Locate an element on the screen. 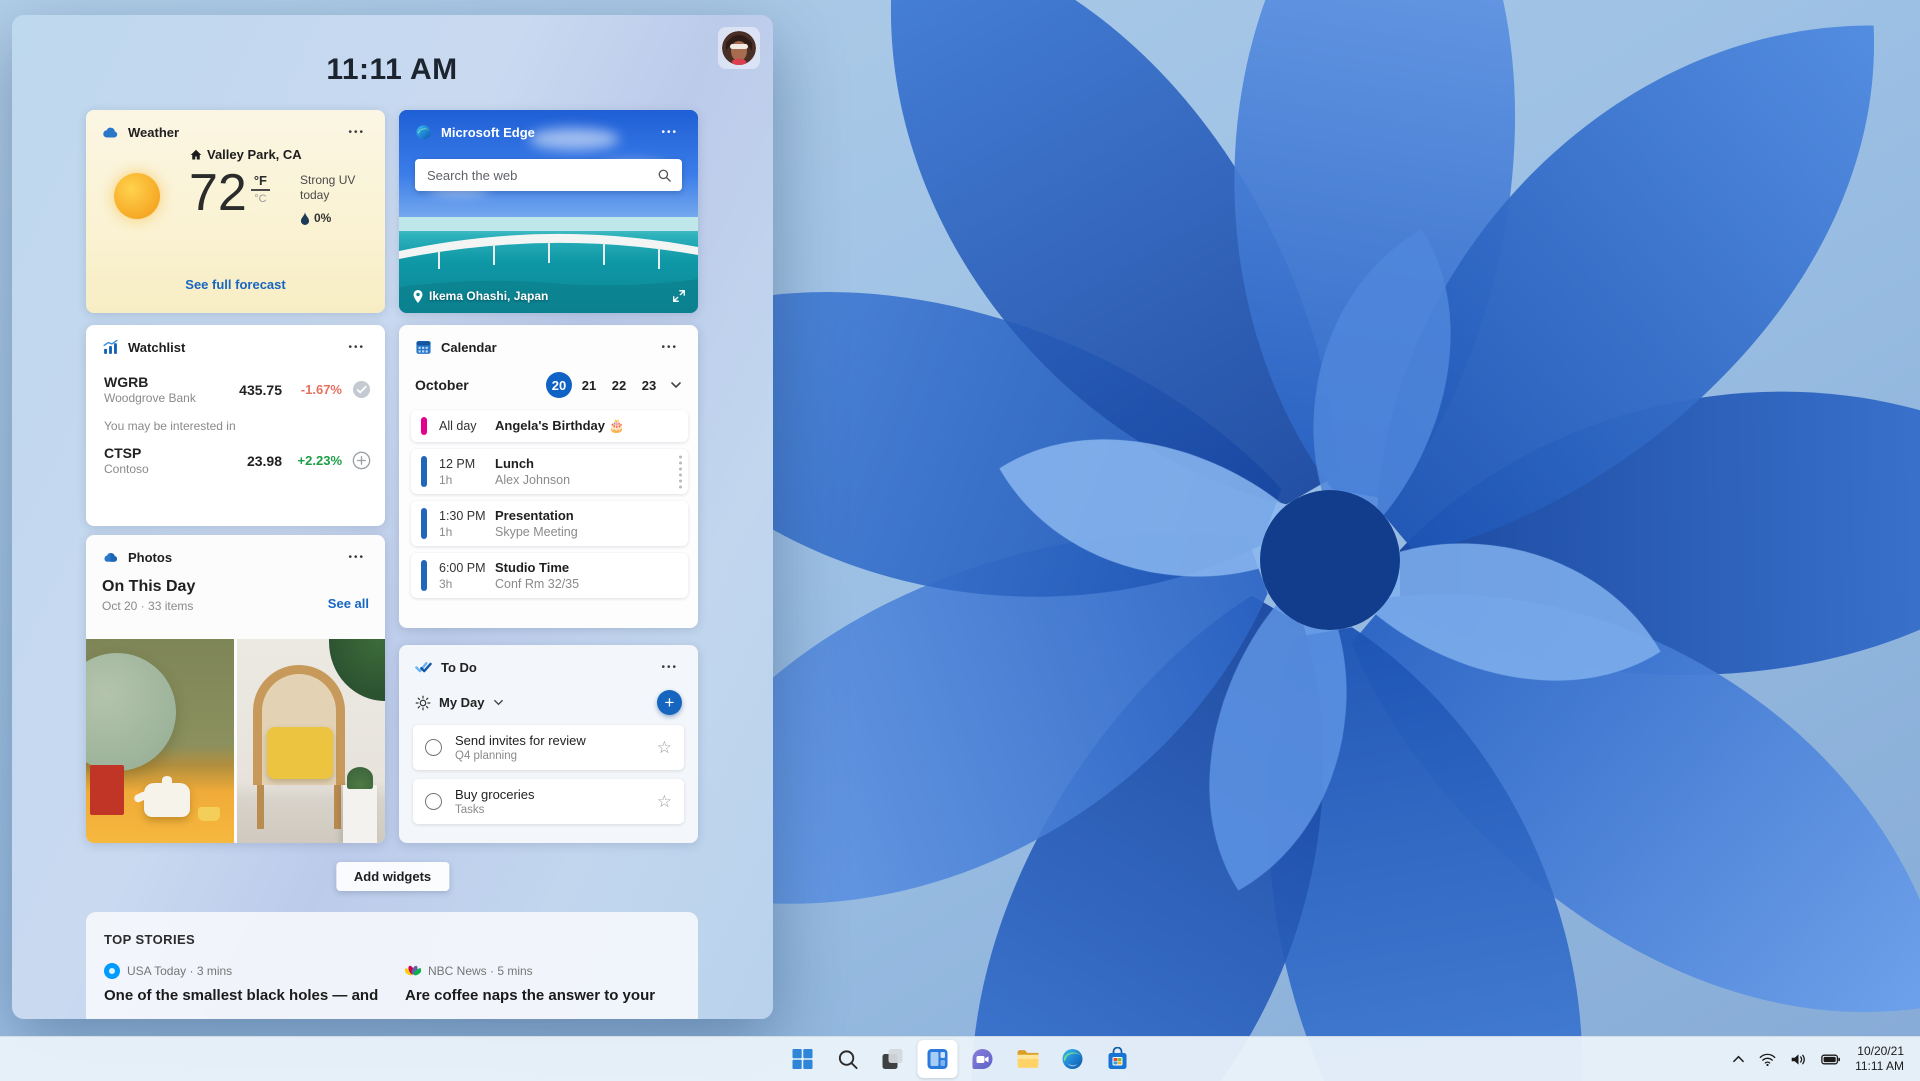 This screenshot has height=1081, width=1920. home-icon is located at coordinates (196, 154).